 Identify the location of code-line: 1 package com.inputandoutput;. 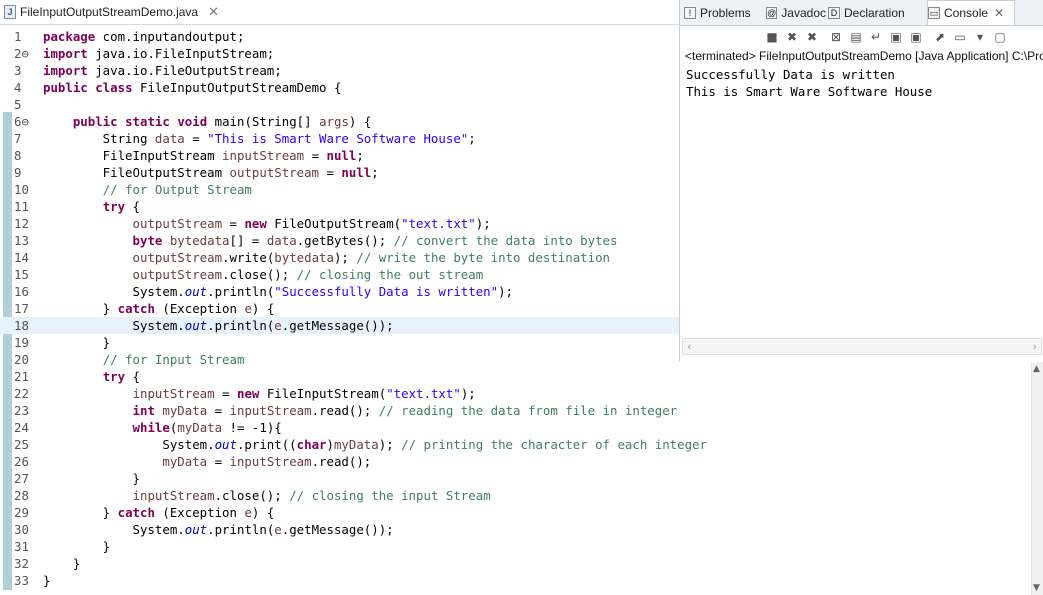
(339, 36).